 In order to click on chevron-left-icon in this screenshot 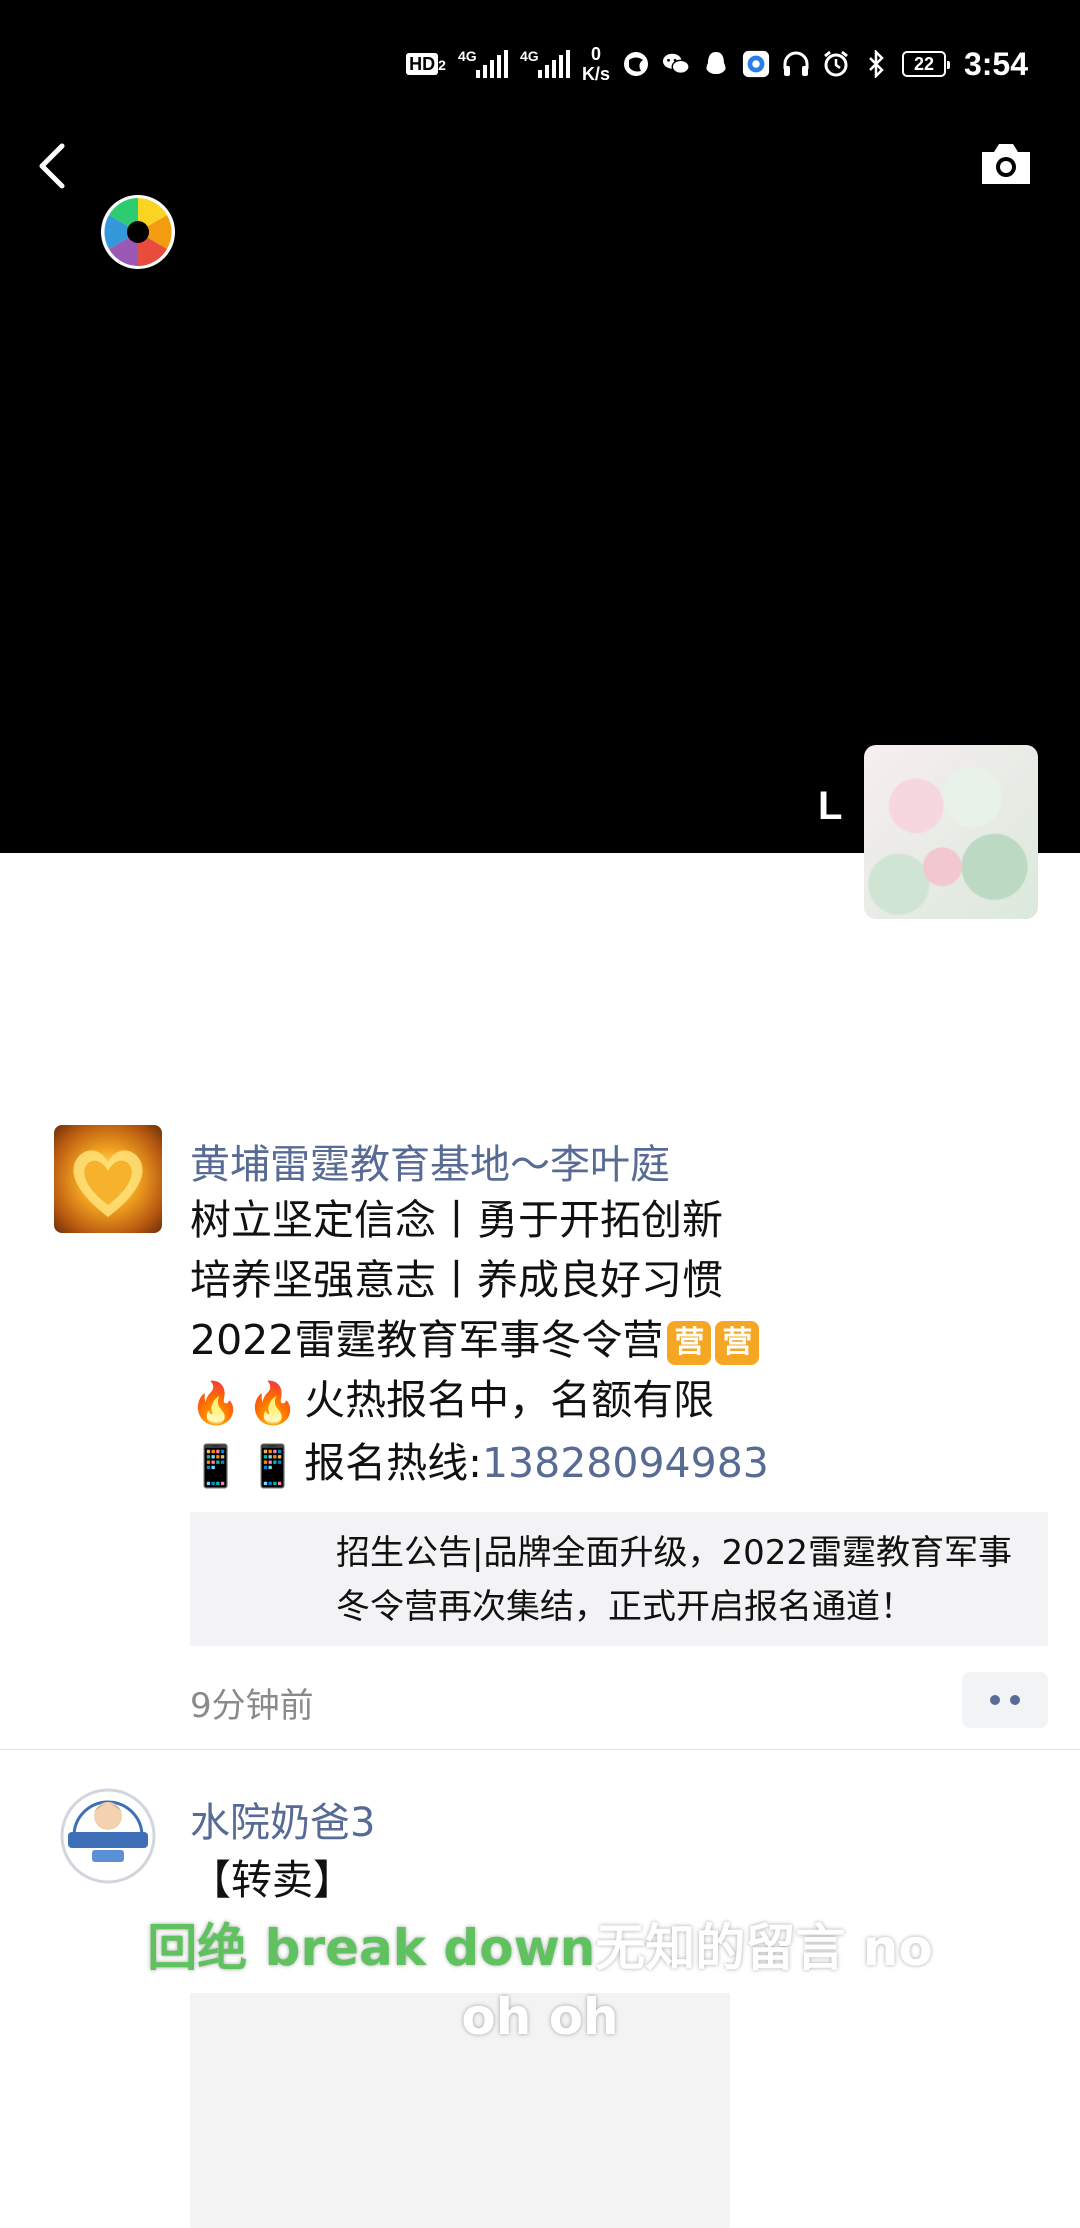, I will do `click(52, 166)`.